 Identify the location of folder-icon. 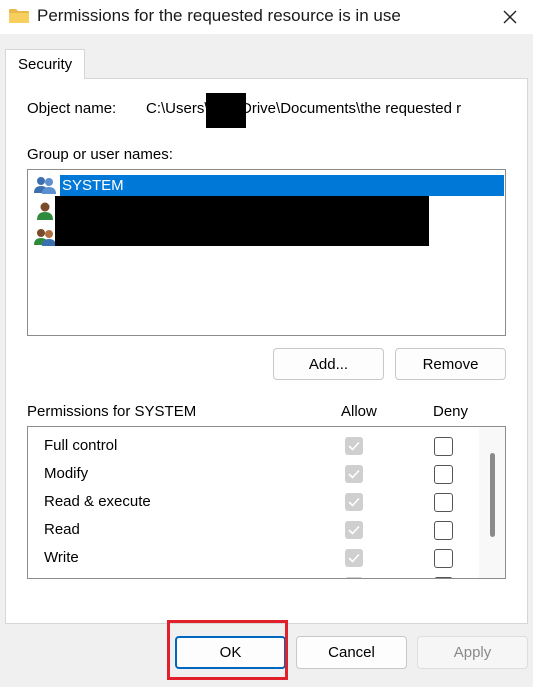
(19, 16).